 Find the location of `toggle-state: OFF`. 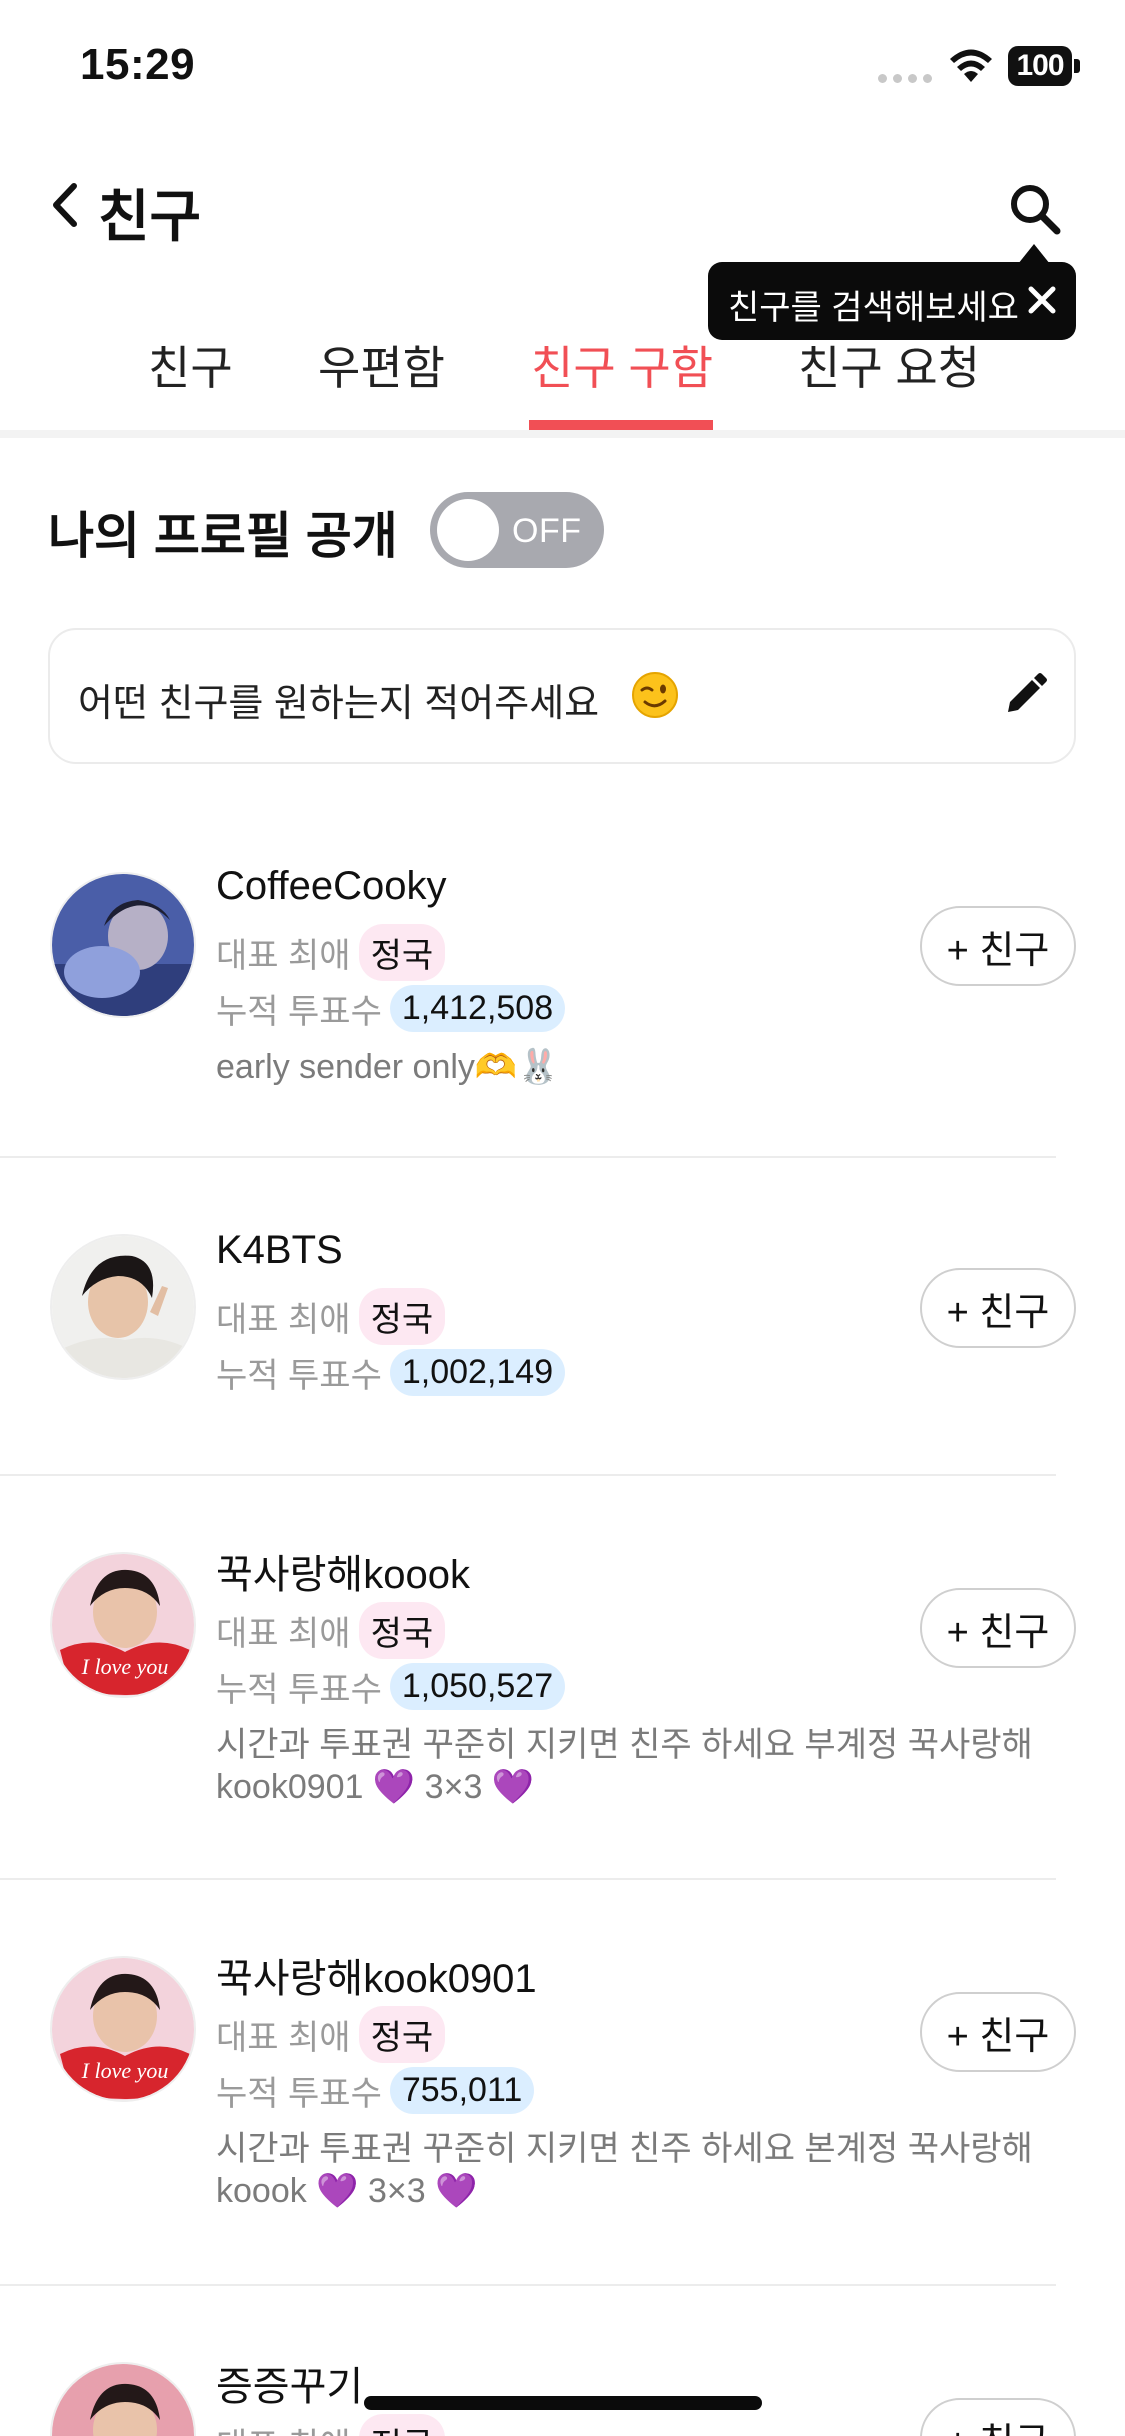

toggle-state: OFF is located at coordinates (547, 531).